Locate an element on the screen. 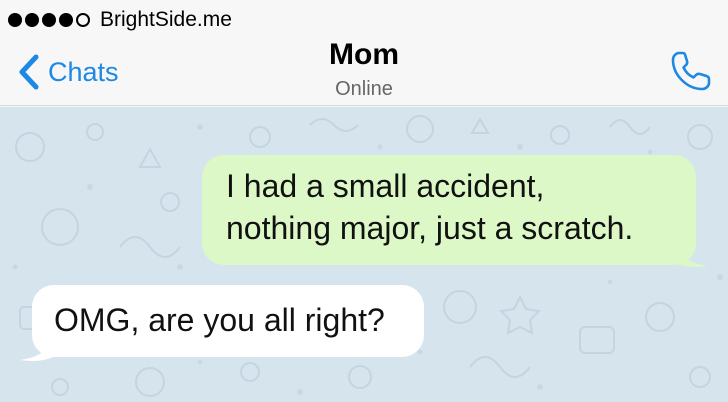 This screenshot has width=728, height=402. back-button: Chats is located at coordinates (68, 72).